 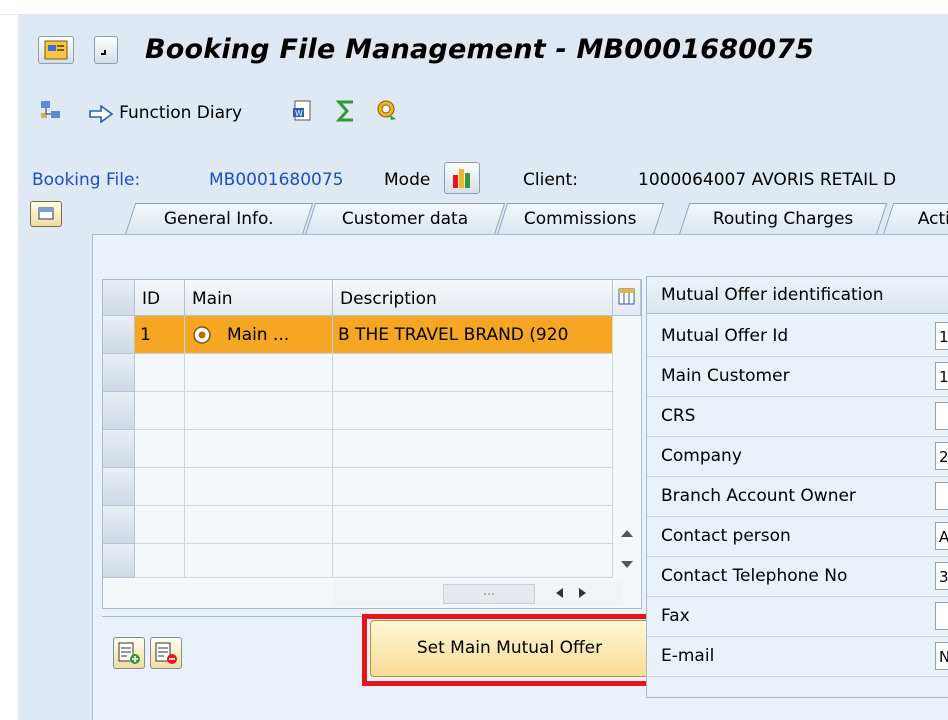 I want to click on mode-button, so click(x=462, y=178).